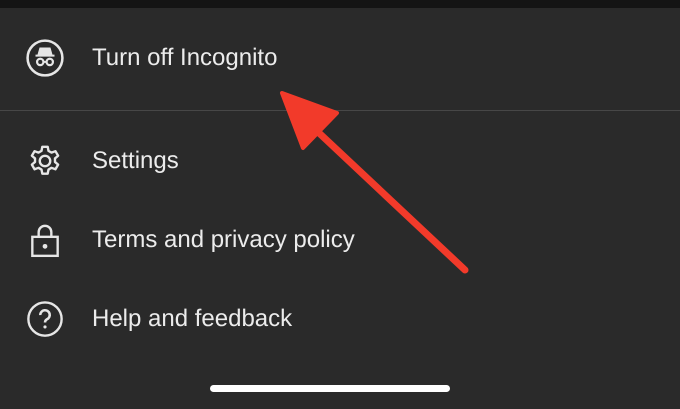  Describe the element at coordinates (330, 388) in the screenshot. I see `home-indicator` at that location.